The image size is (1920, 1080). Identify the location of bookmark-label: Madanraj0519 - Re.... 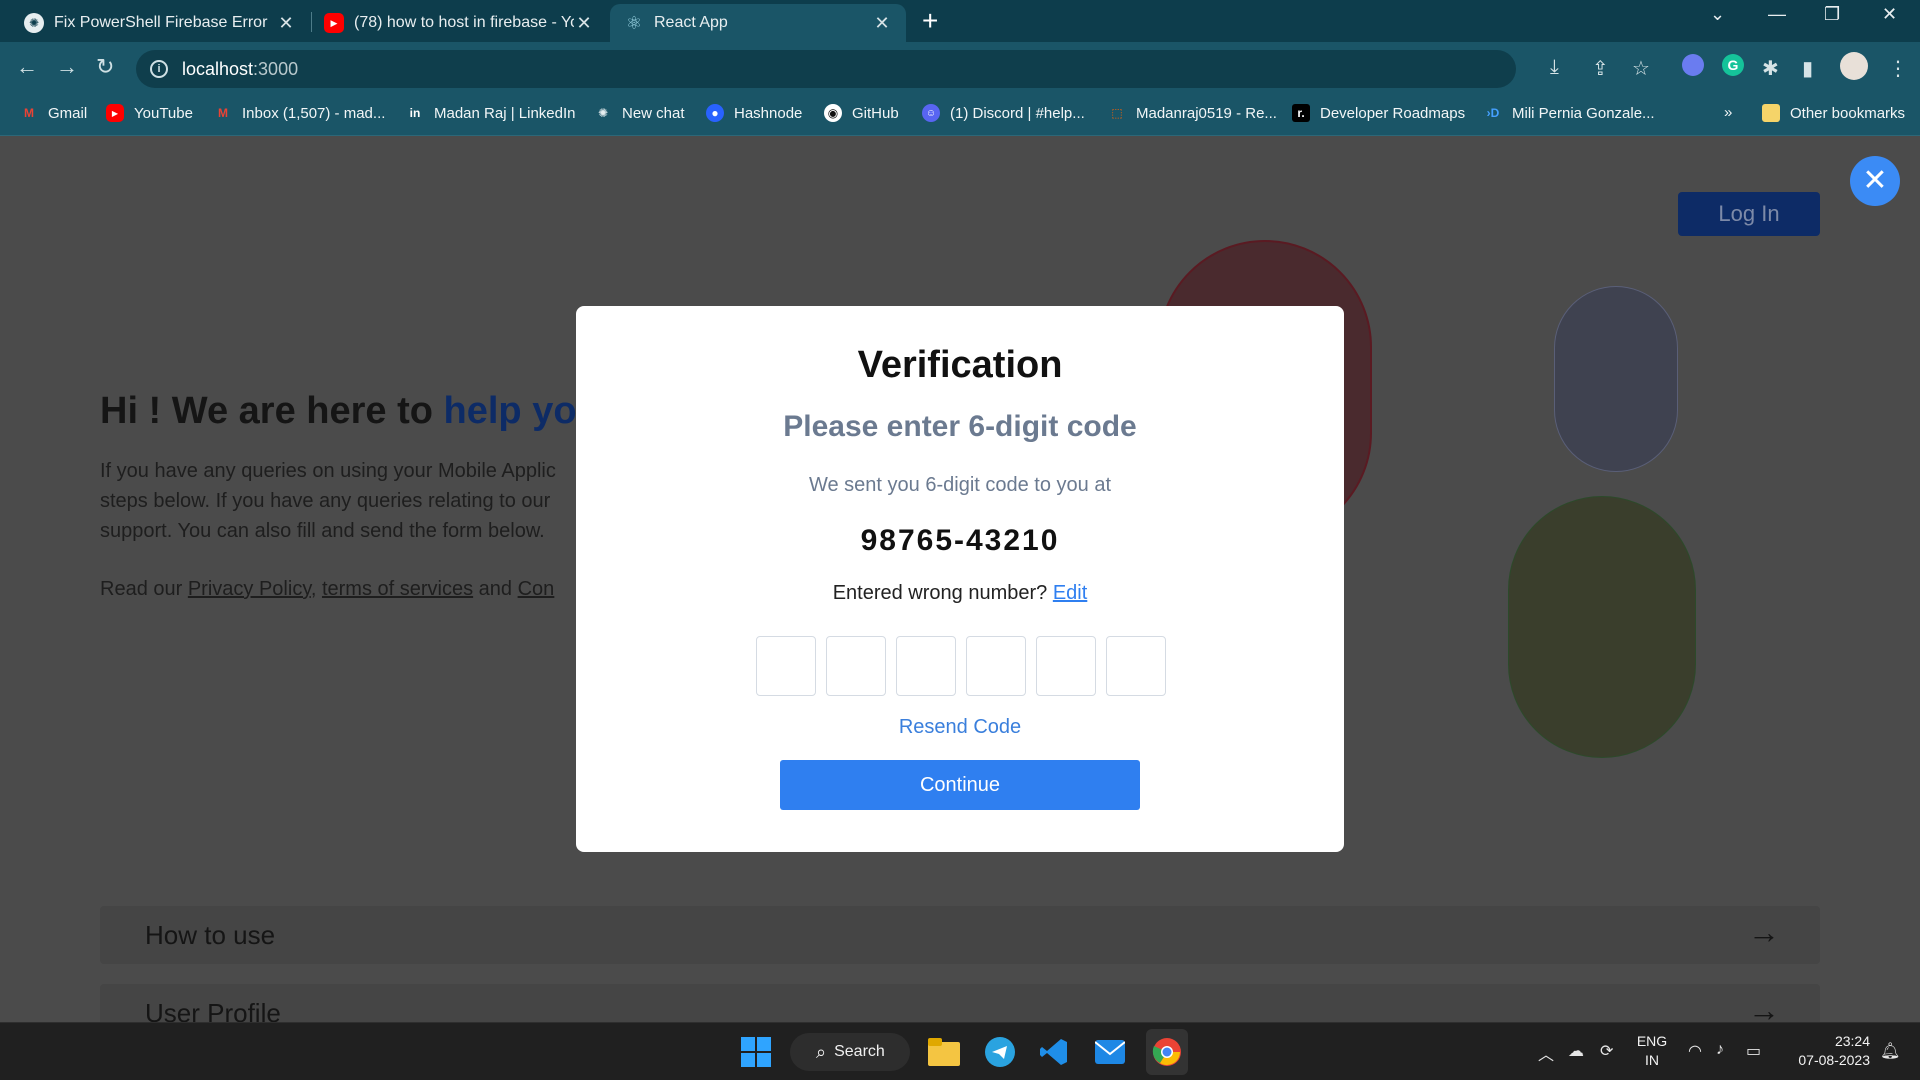
(1206, 113).